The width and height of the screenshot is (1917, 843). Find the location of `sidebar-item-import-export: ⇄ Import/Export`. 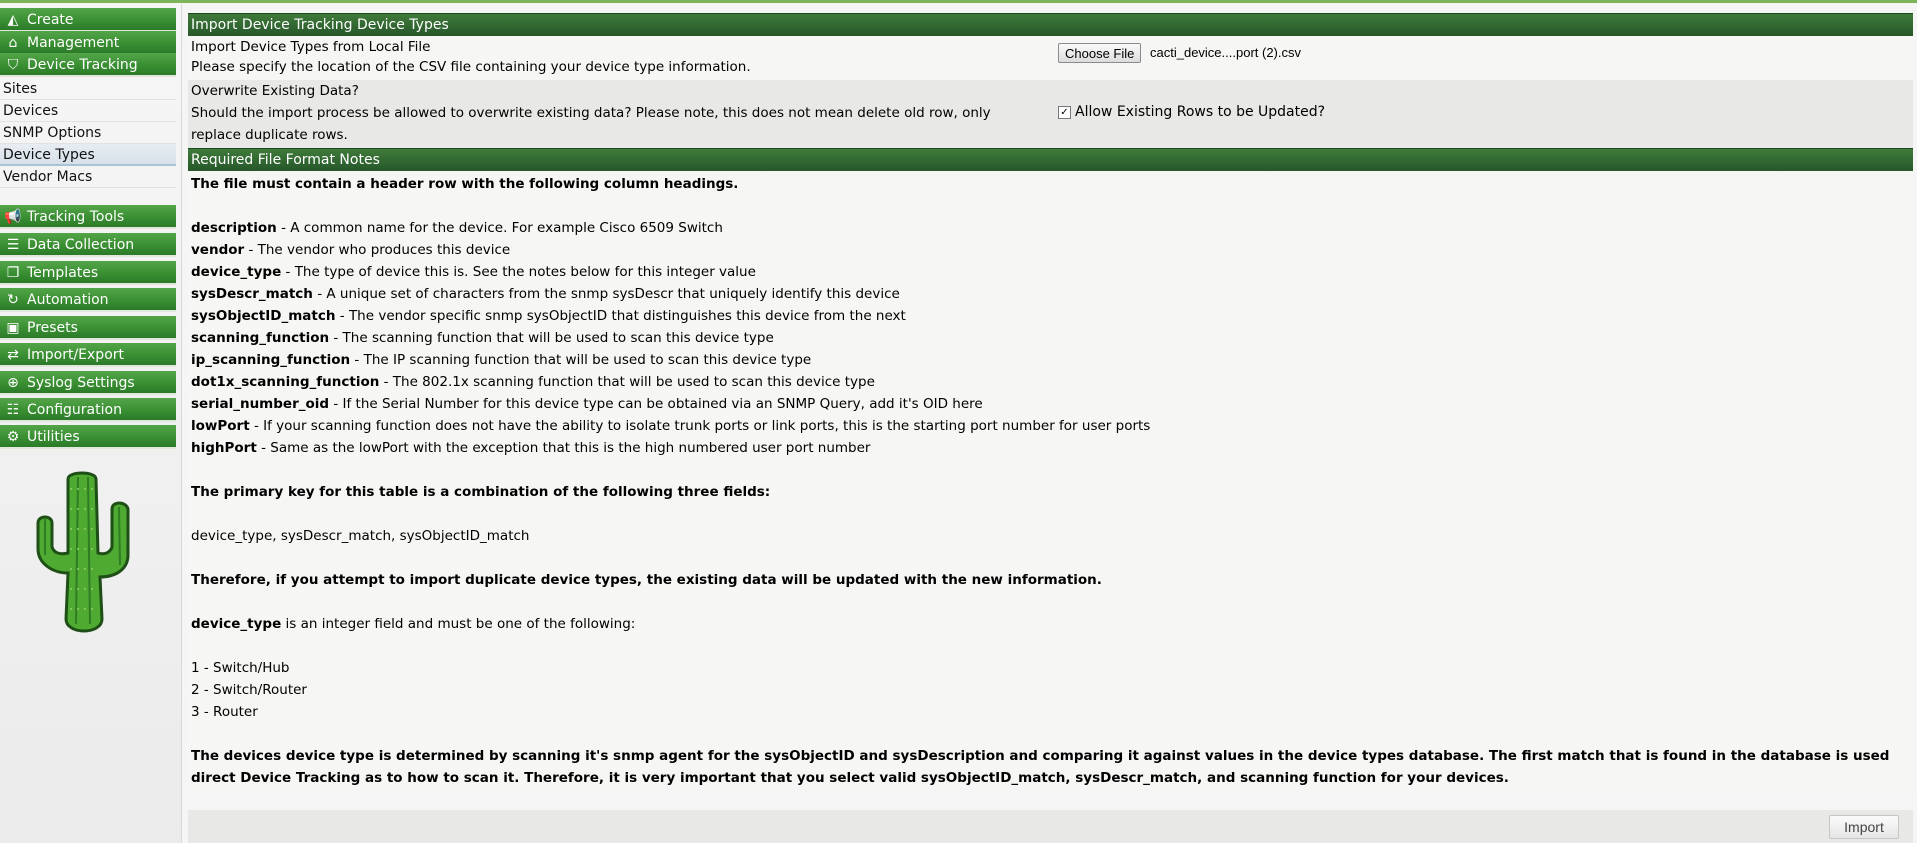

sidebar-item-import-export: ⇄ Import/Export is located at coordinates (88, 355).